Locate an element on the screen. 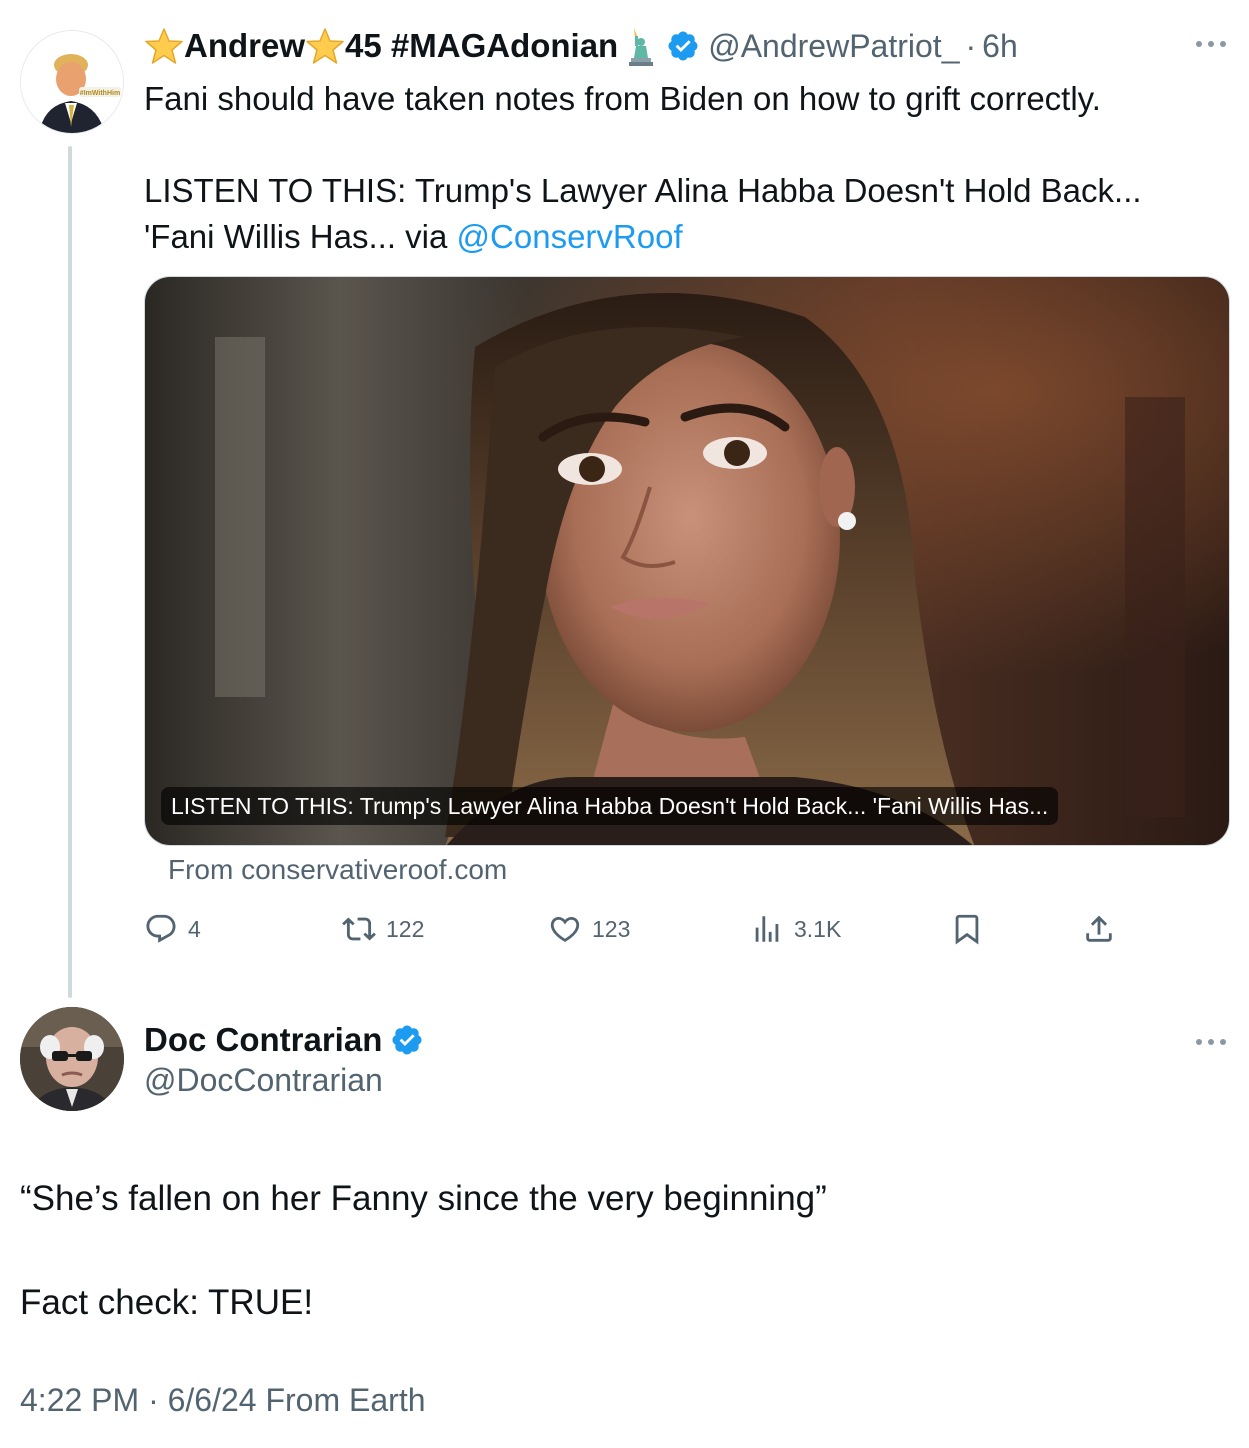 Image resolution: width=1249 pixels, height=1448 pixels. parent-tweet-time: 6h is located at coordinates (1000, 46).